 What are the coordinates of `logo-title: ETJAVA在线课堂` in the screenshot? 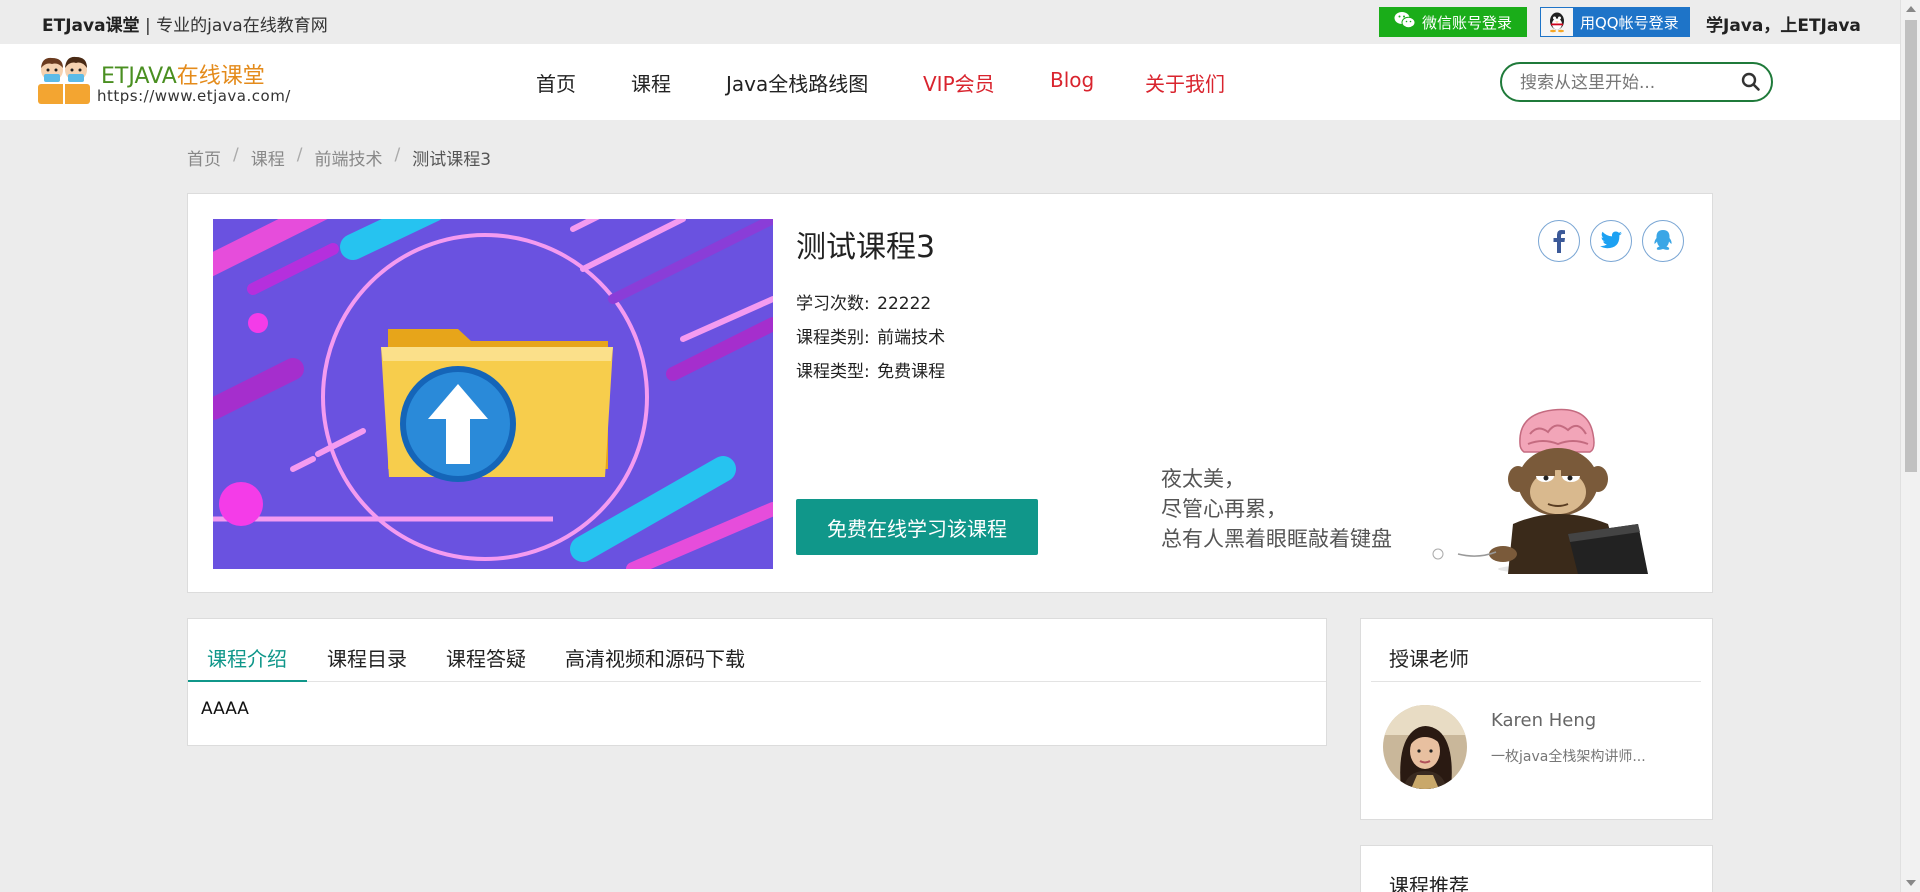 It's located at (183, 74).